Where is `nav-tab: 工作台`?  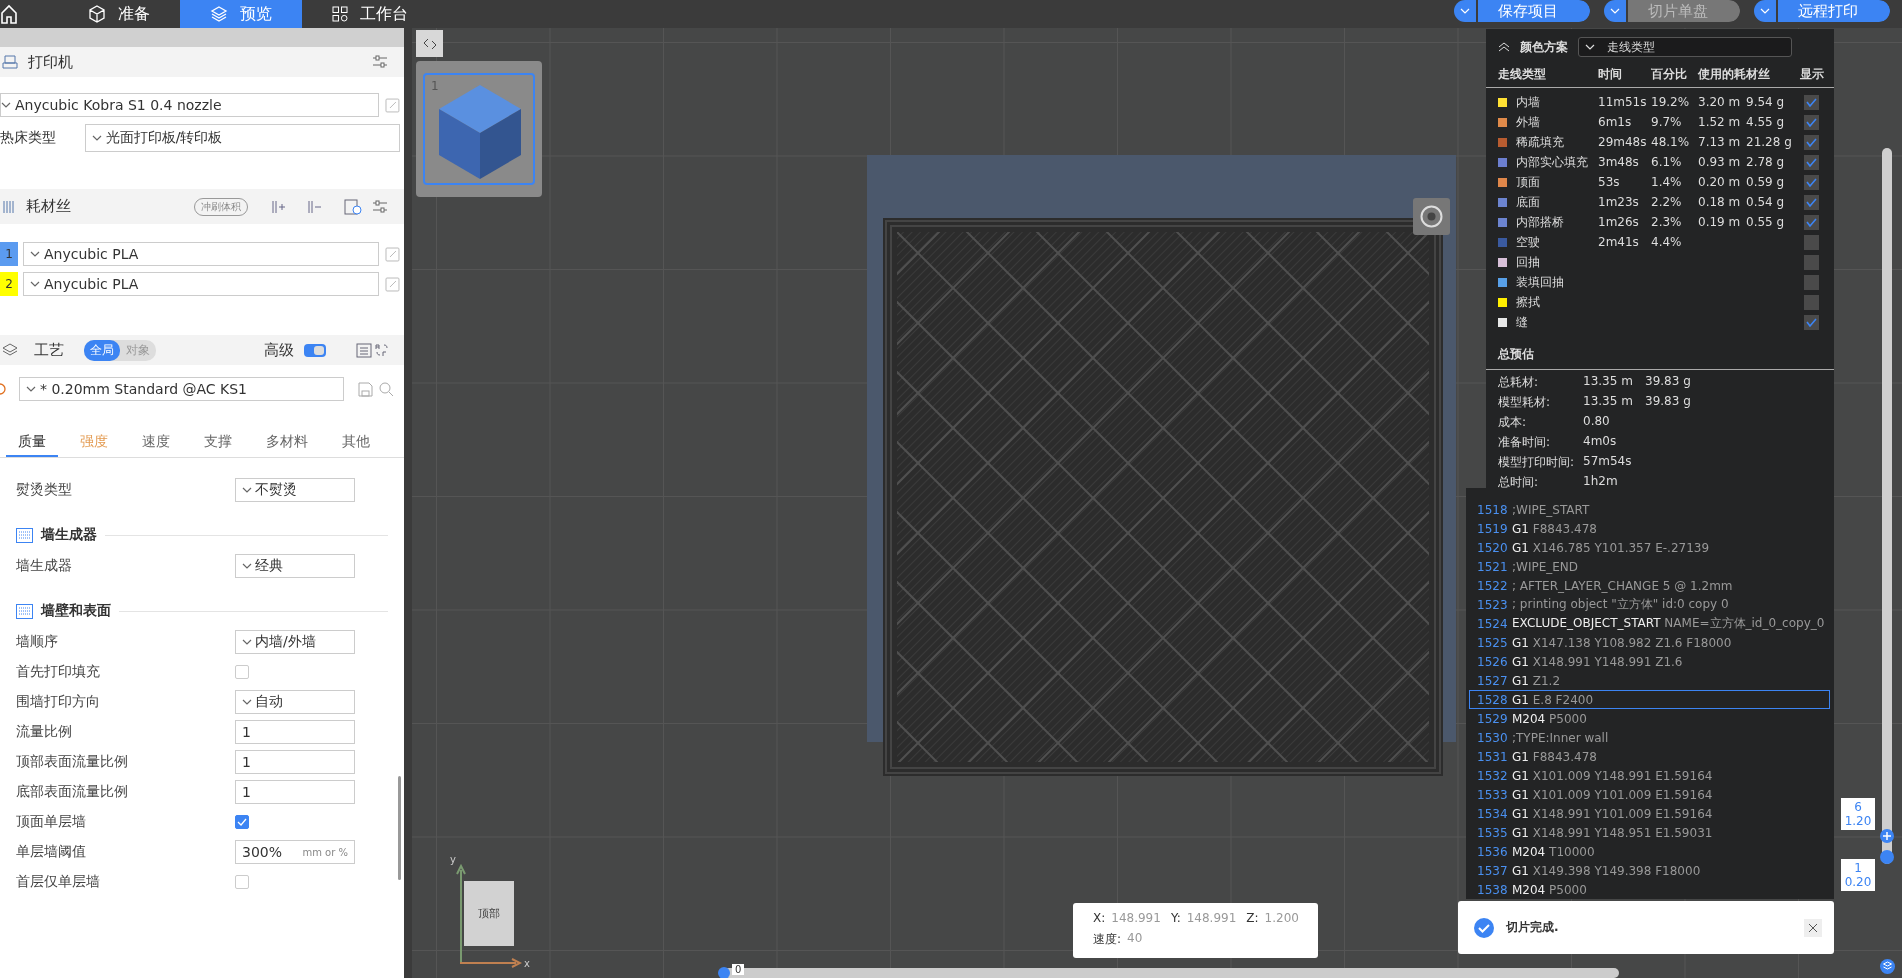 nav-tab: 工作台 is located at coordinates (370, 14).